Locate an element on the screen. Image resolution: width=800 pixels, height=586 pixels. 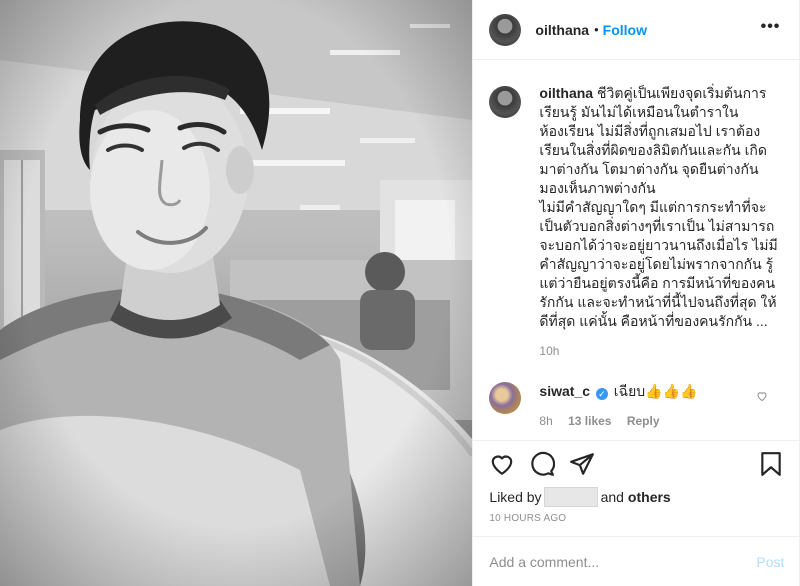
caption-time: 10h is located at coordinates (660, 351).